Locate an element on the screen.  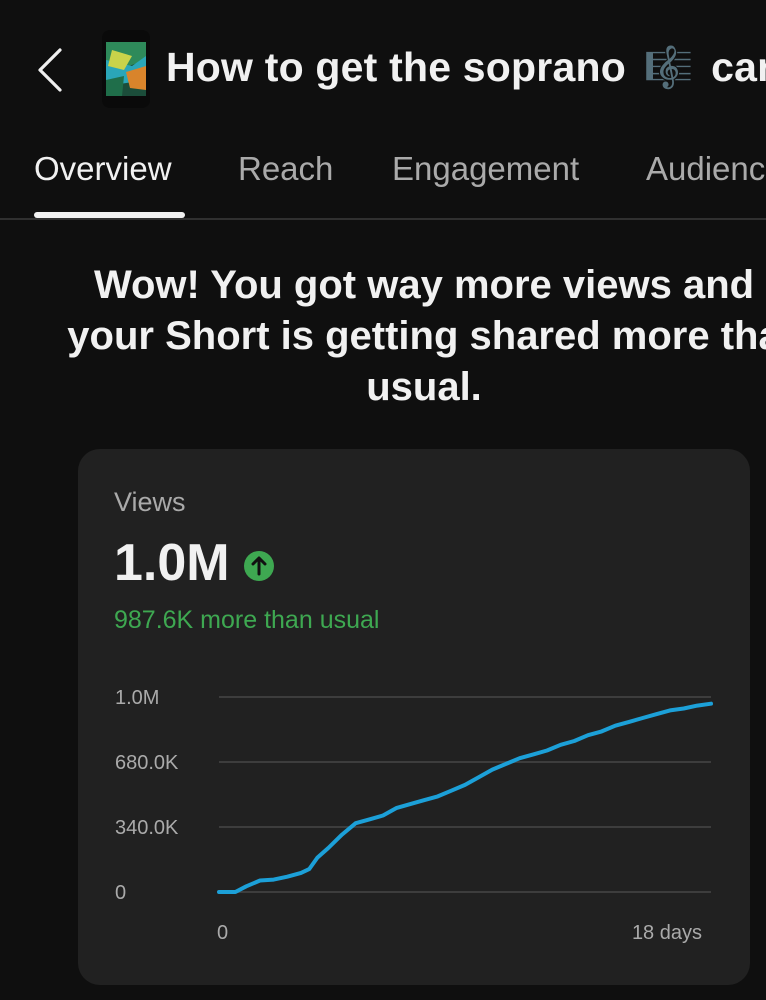
video-thumbnail is located at coordinates (126, 69).